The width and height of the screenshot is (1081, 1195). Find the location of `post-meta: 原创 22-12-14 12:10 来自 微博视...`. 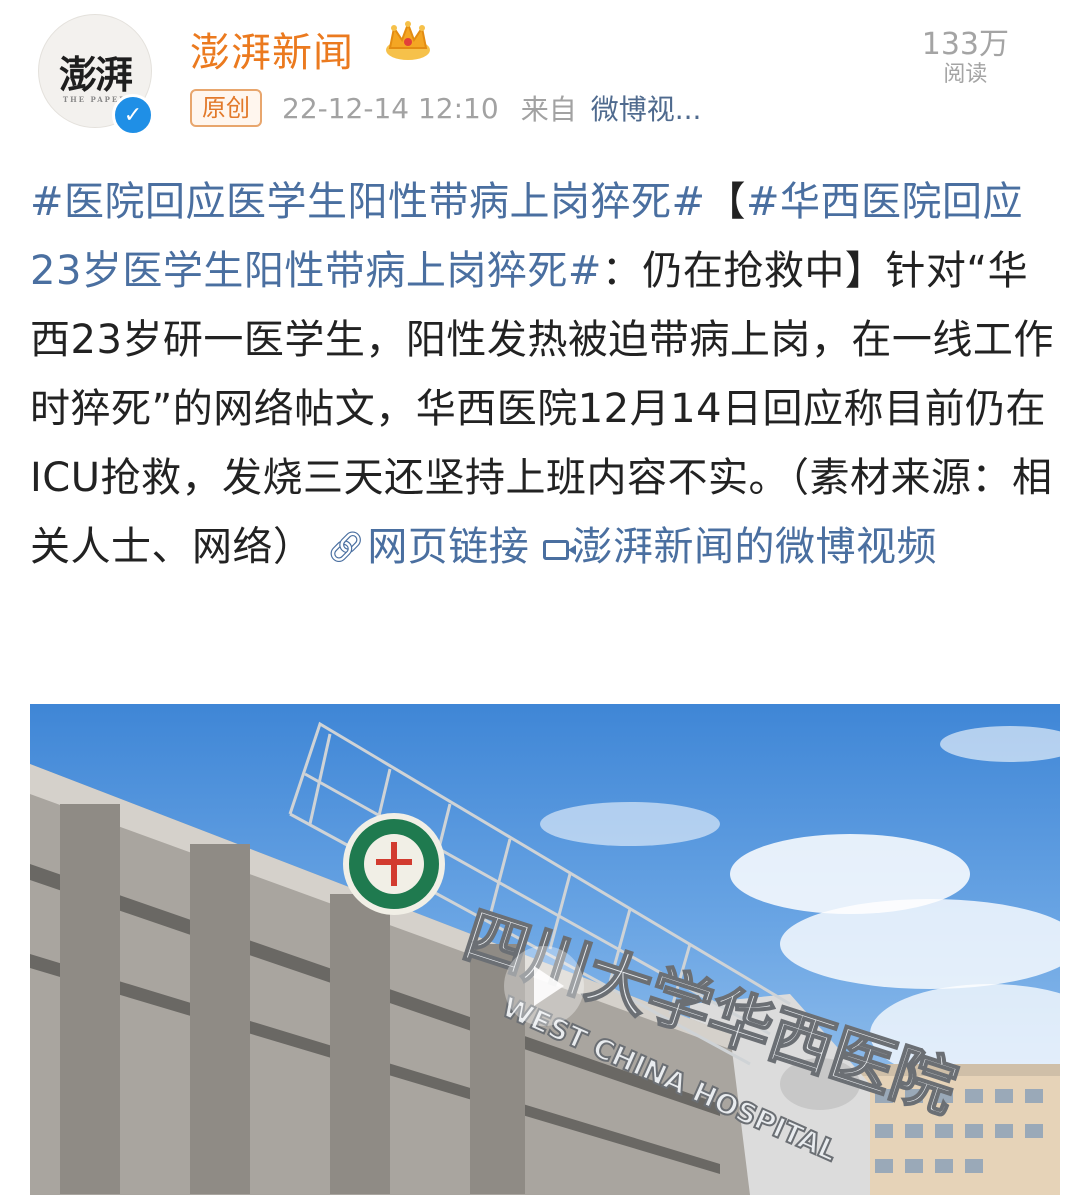

post-meta: 原创 22-12-14 12:10 来自 微博视... is located at coordinates (445, 108).